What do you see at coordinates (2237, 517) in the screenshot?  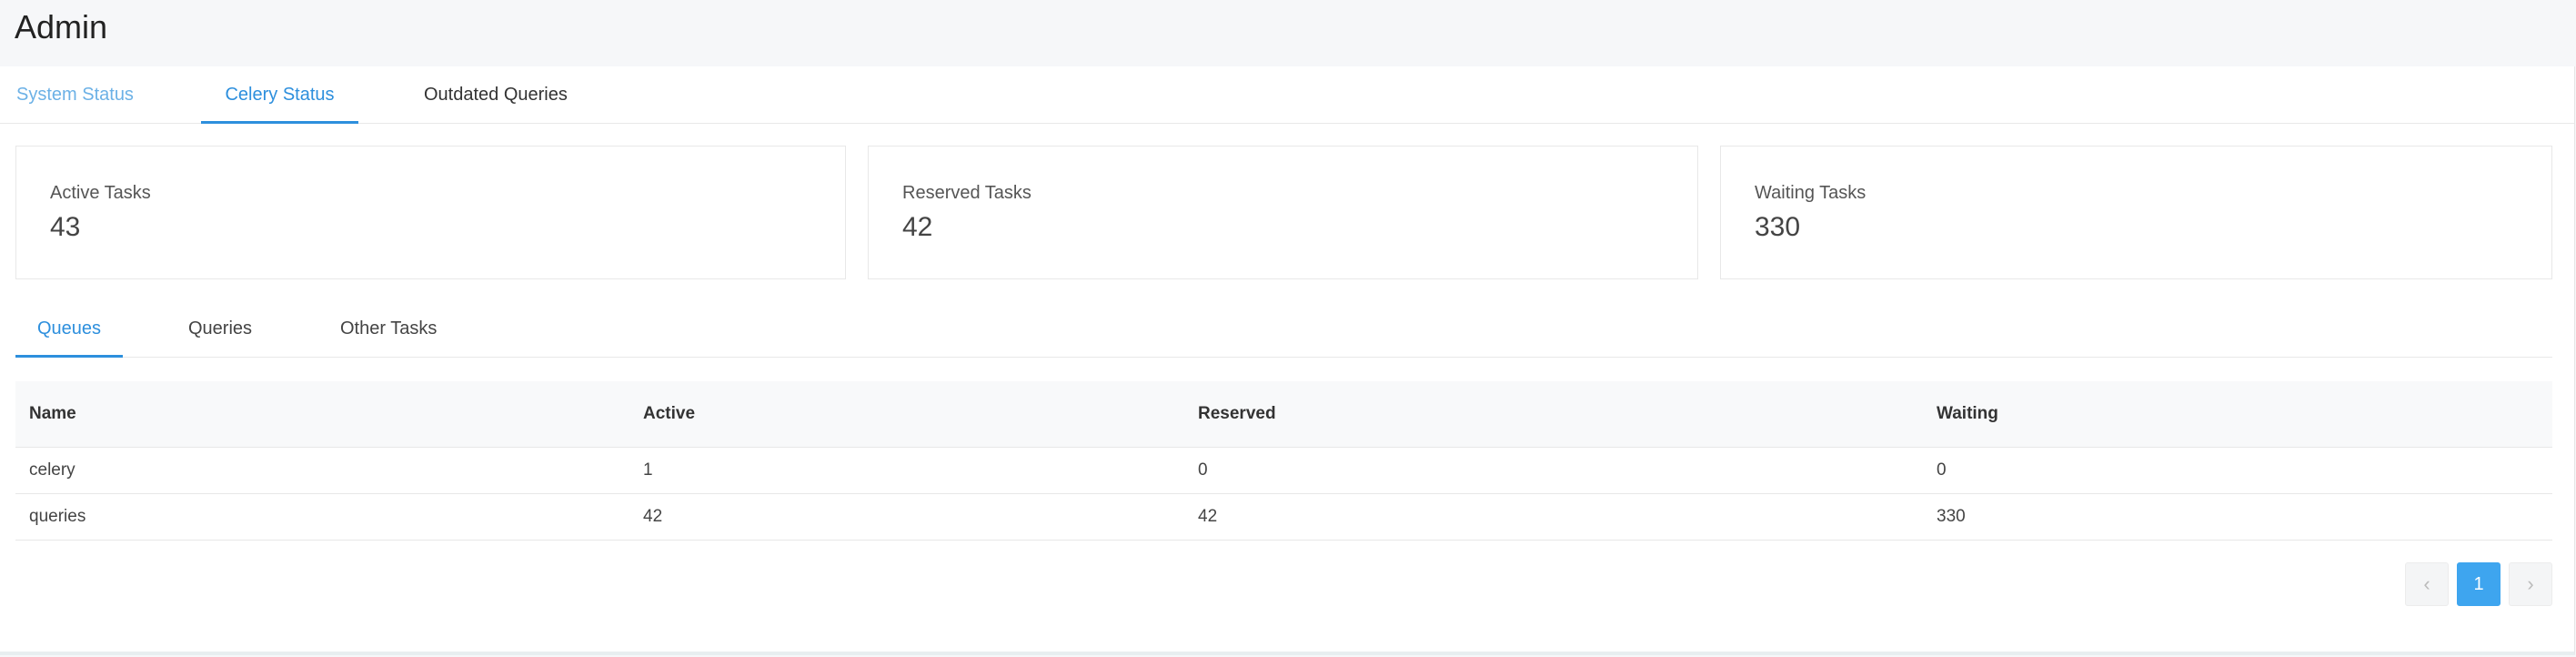 I see `queue-waiting-cell: 330` at bounding box center [2237, 517].